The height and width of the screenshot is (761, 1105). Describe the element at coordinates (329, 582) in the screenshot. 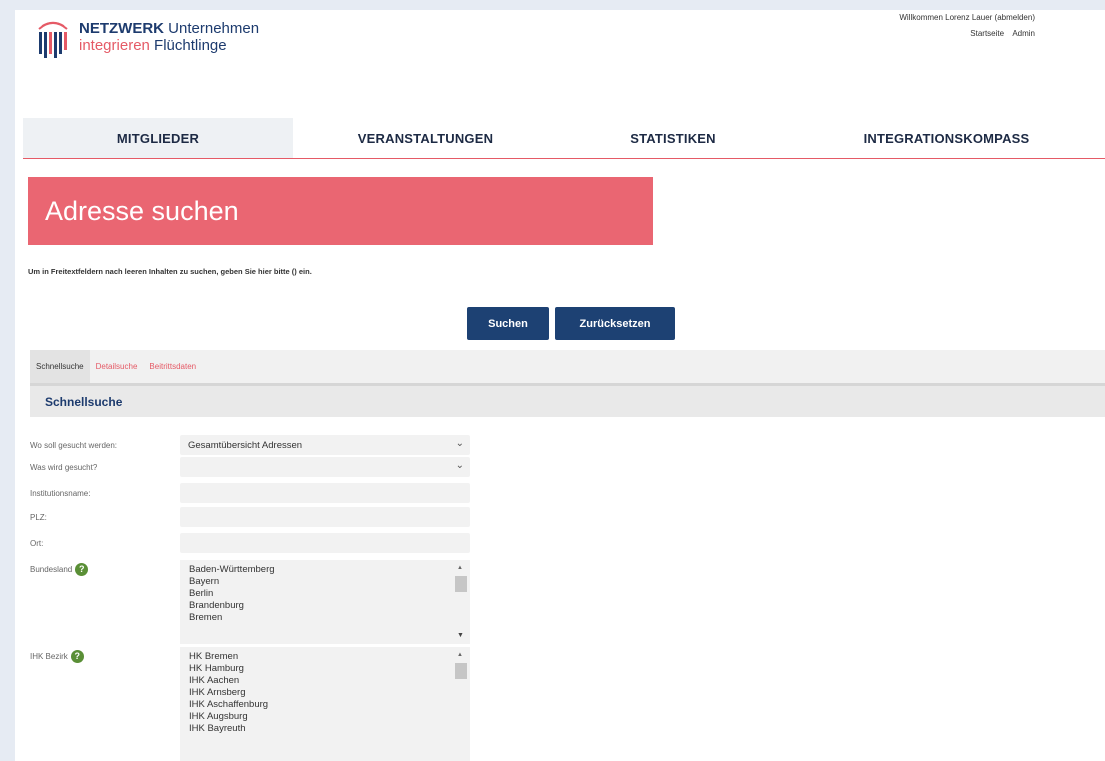

I see `bundesland-option: Bayern` at that location.